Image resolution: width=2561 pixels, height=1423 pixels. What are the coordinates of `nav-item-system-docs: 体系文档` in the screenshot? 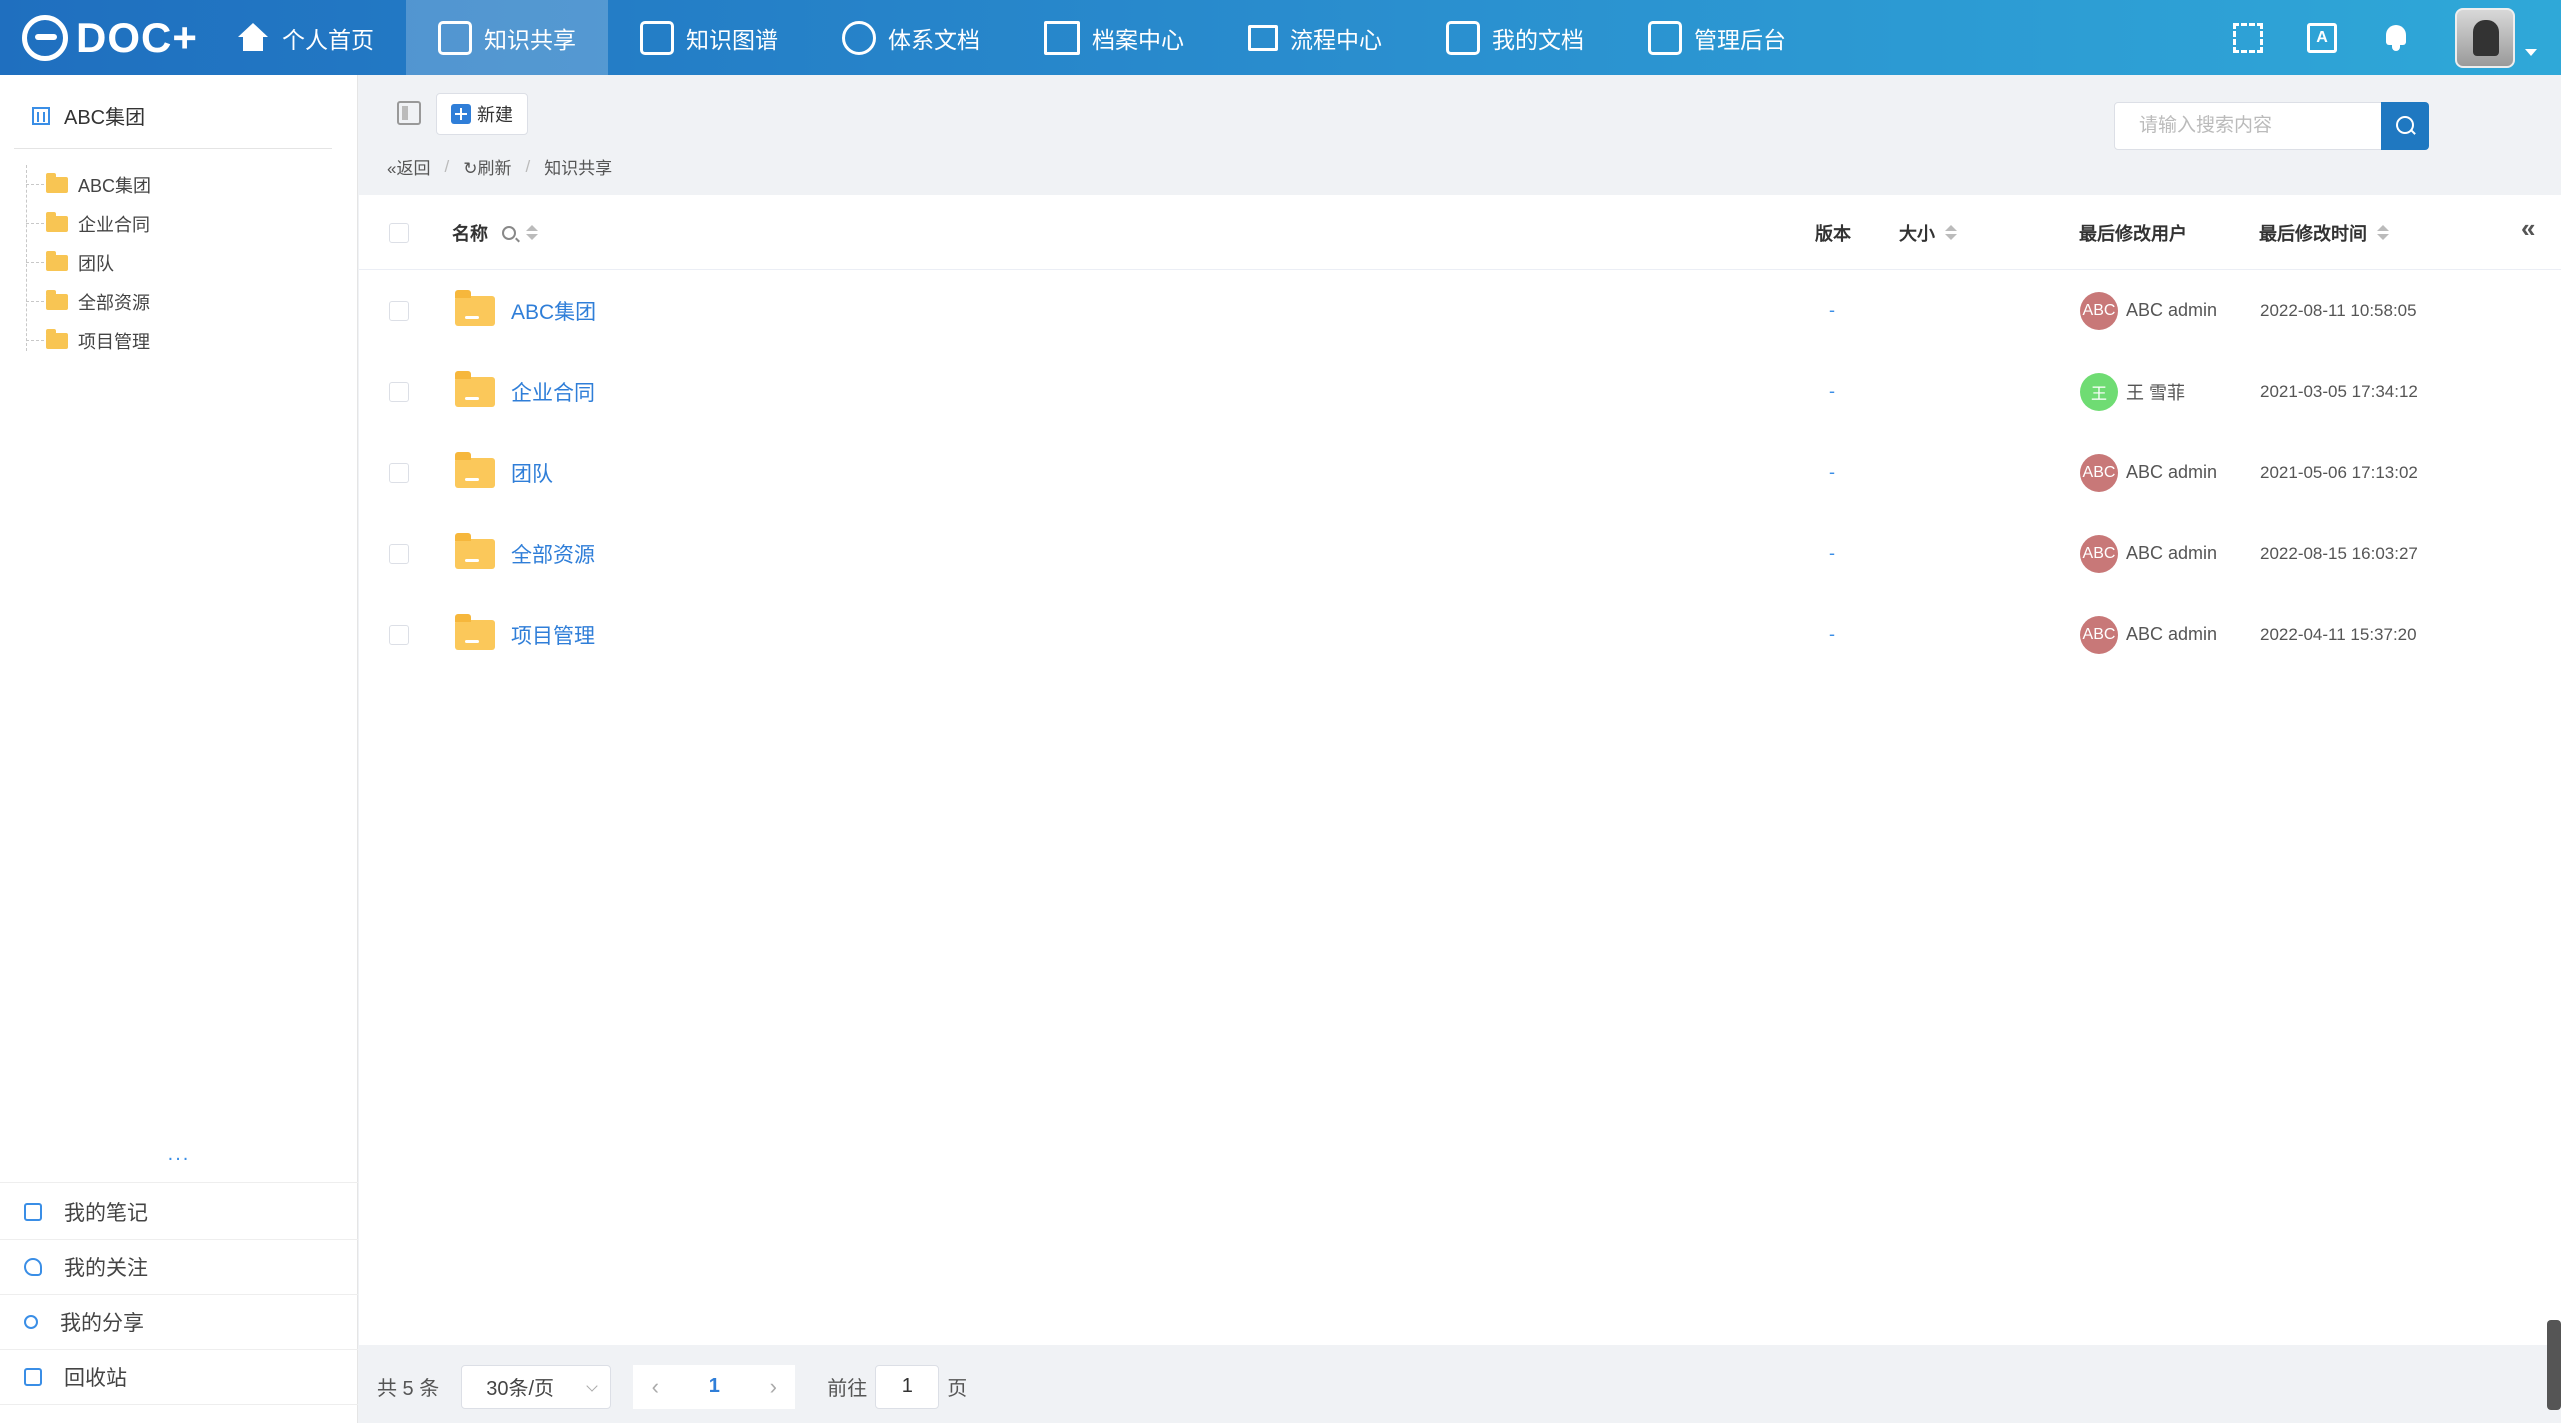 It's located at (911, 37).